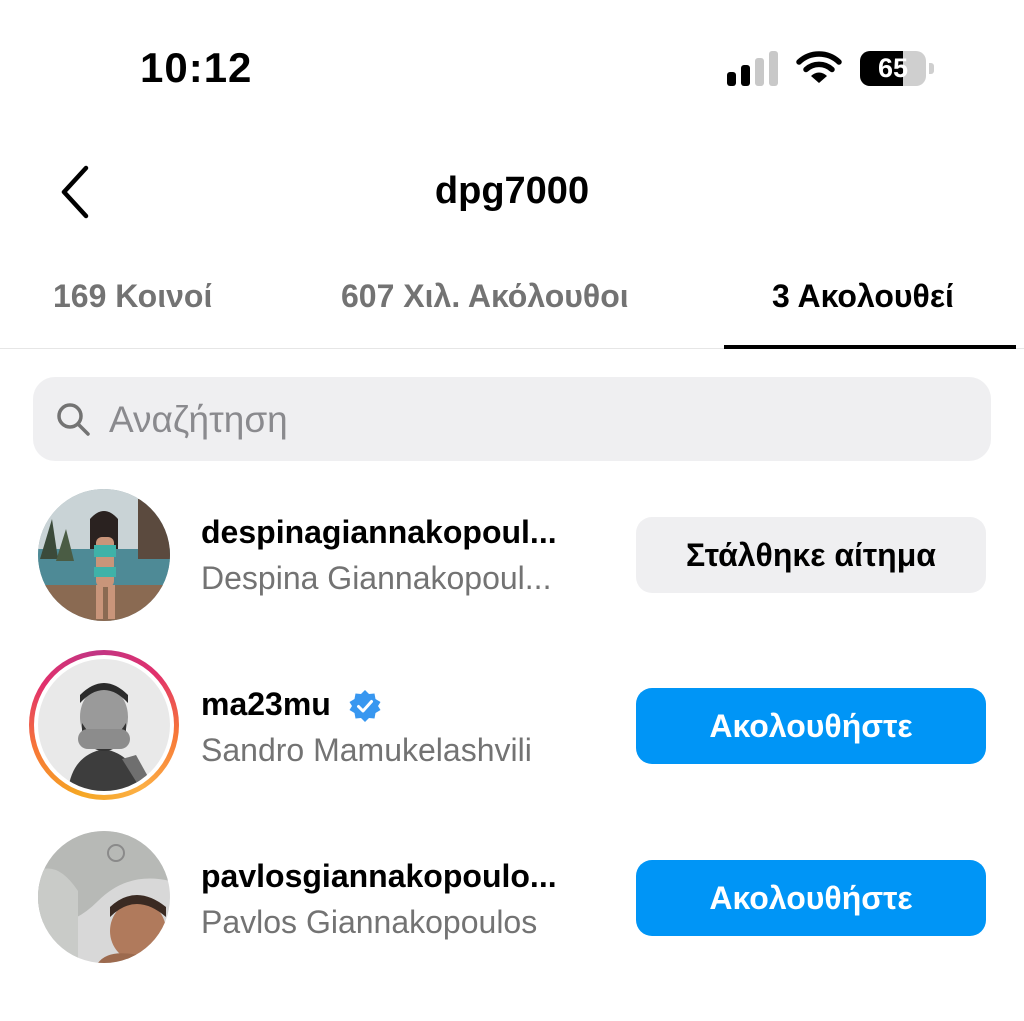 The width and height of the screenshot is (1024, 1021). I want to click on tab-following: 3 Ακολουθεί, so click(863, 296).